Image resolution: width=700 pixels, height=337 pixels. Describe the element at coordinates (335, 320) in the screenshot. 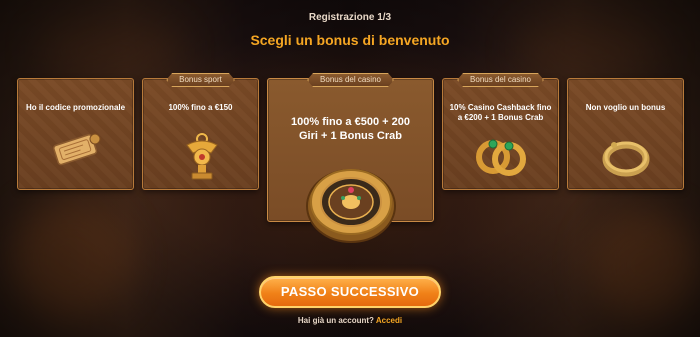

I see `account-prompt-text: Hai già un account?` at that location.